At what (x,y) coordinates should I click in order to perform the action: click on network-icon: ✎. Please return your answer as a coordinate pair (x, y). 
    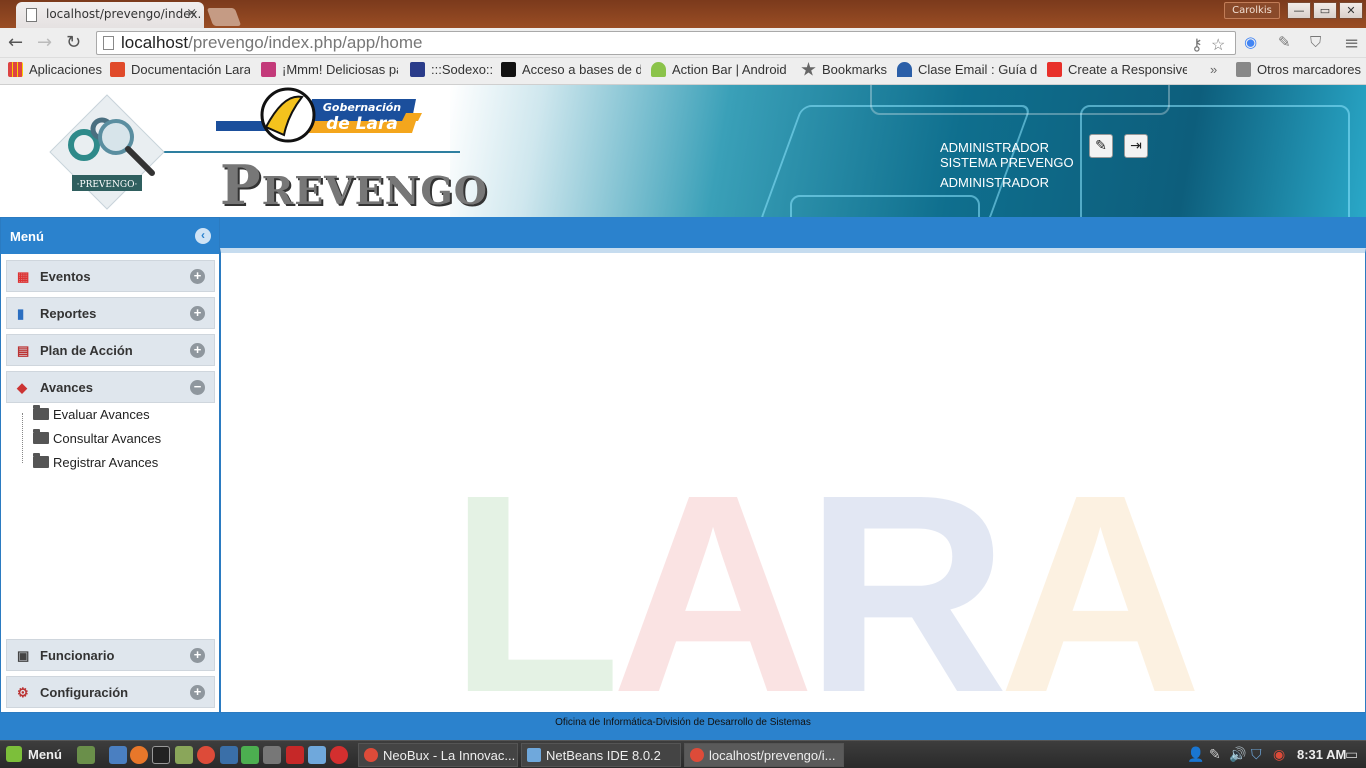
    Looking at the image, I should click on (1215, 754).